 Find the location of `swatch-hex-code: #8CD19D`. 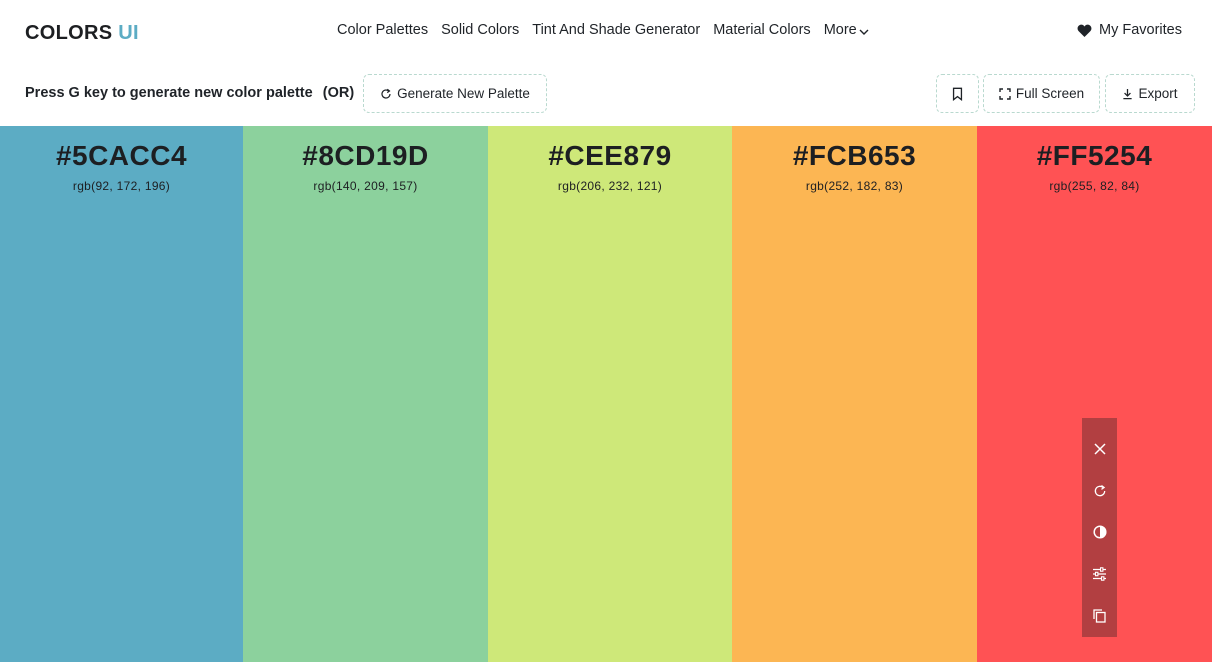

swatch-hex-code: #8CD19D is located at coordinates (365, 156).